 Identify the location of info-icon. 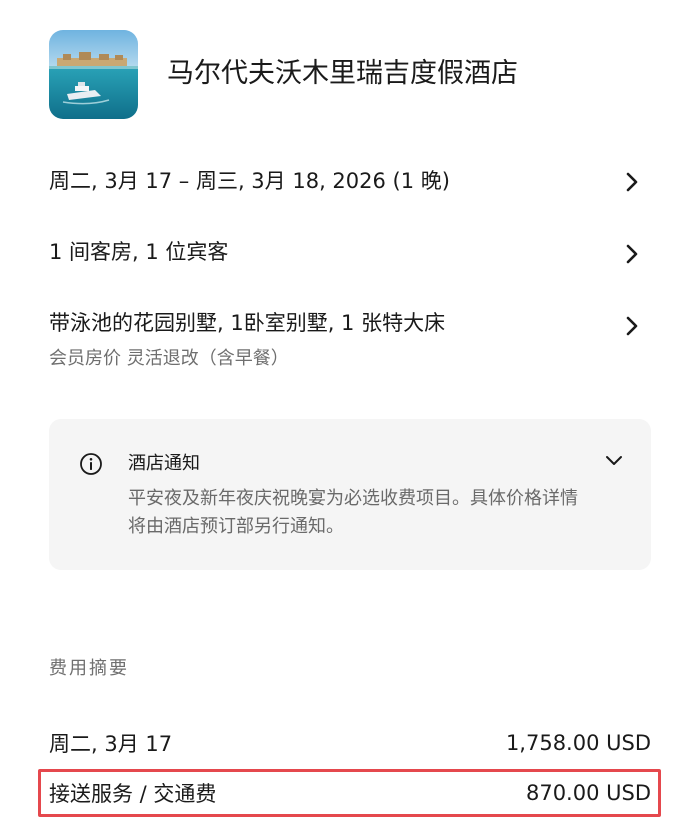
(91, 464).